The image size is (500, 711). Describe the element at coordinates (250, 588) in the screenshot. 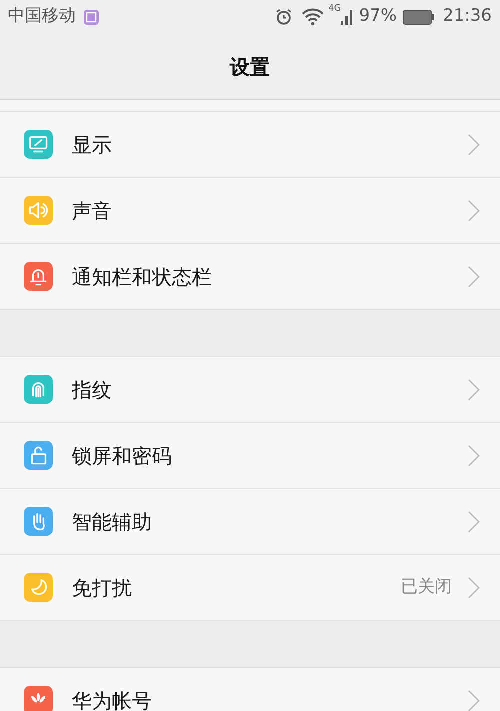

I see `settings-row: 免打扰 已关闭` at that location.